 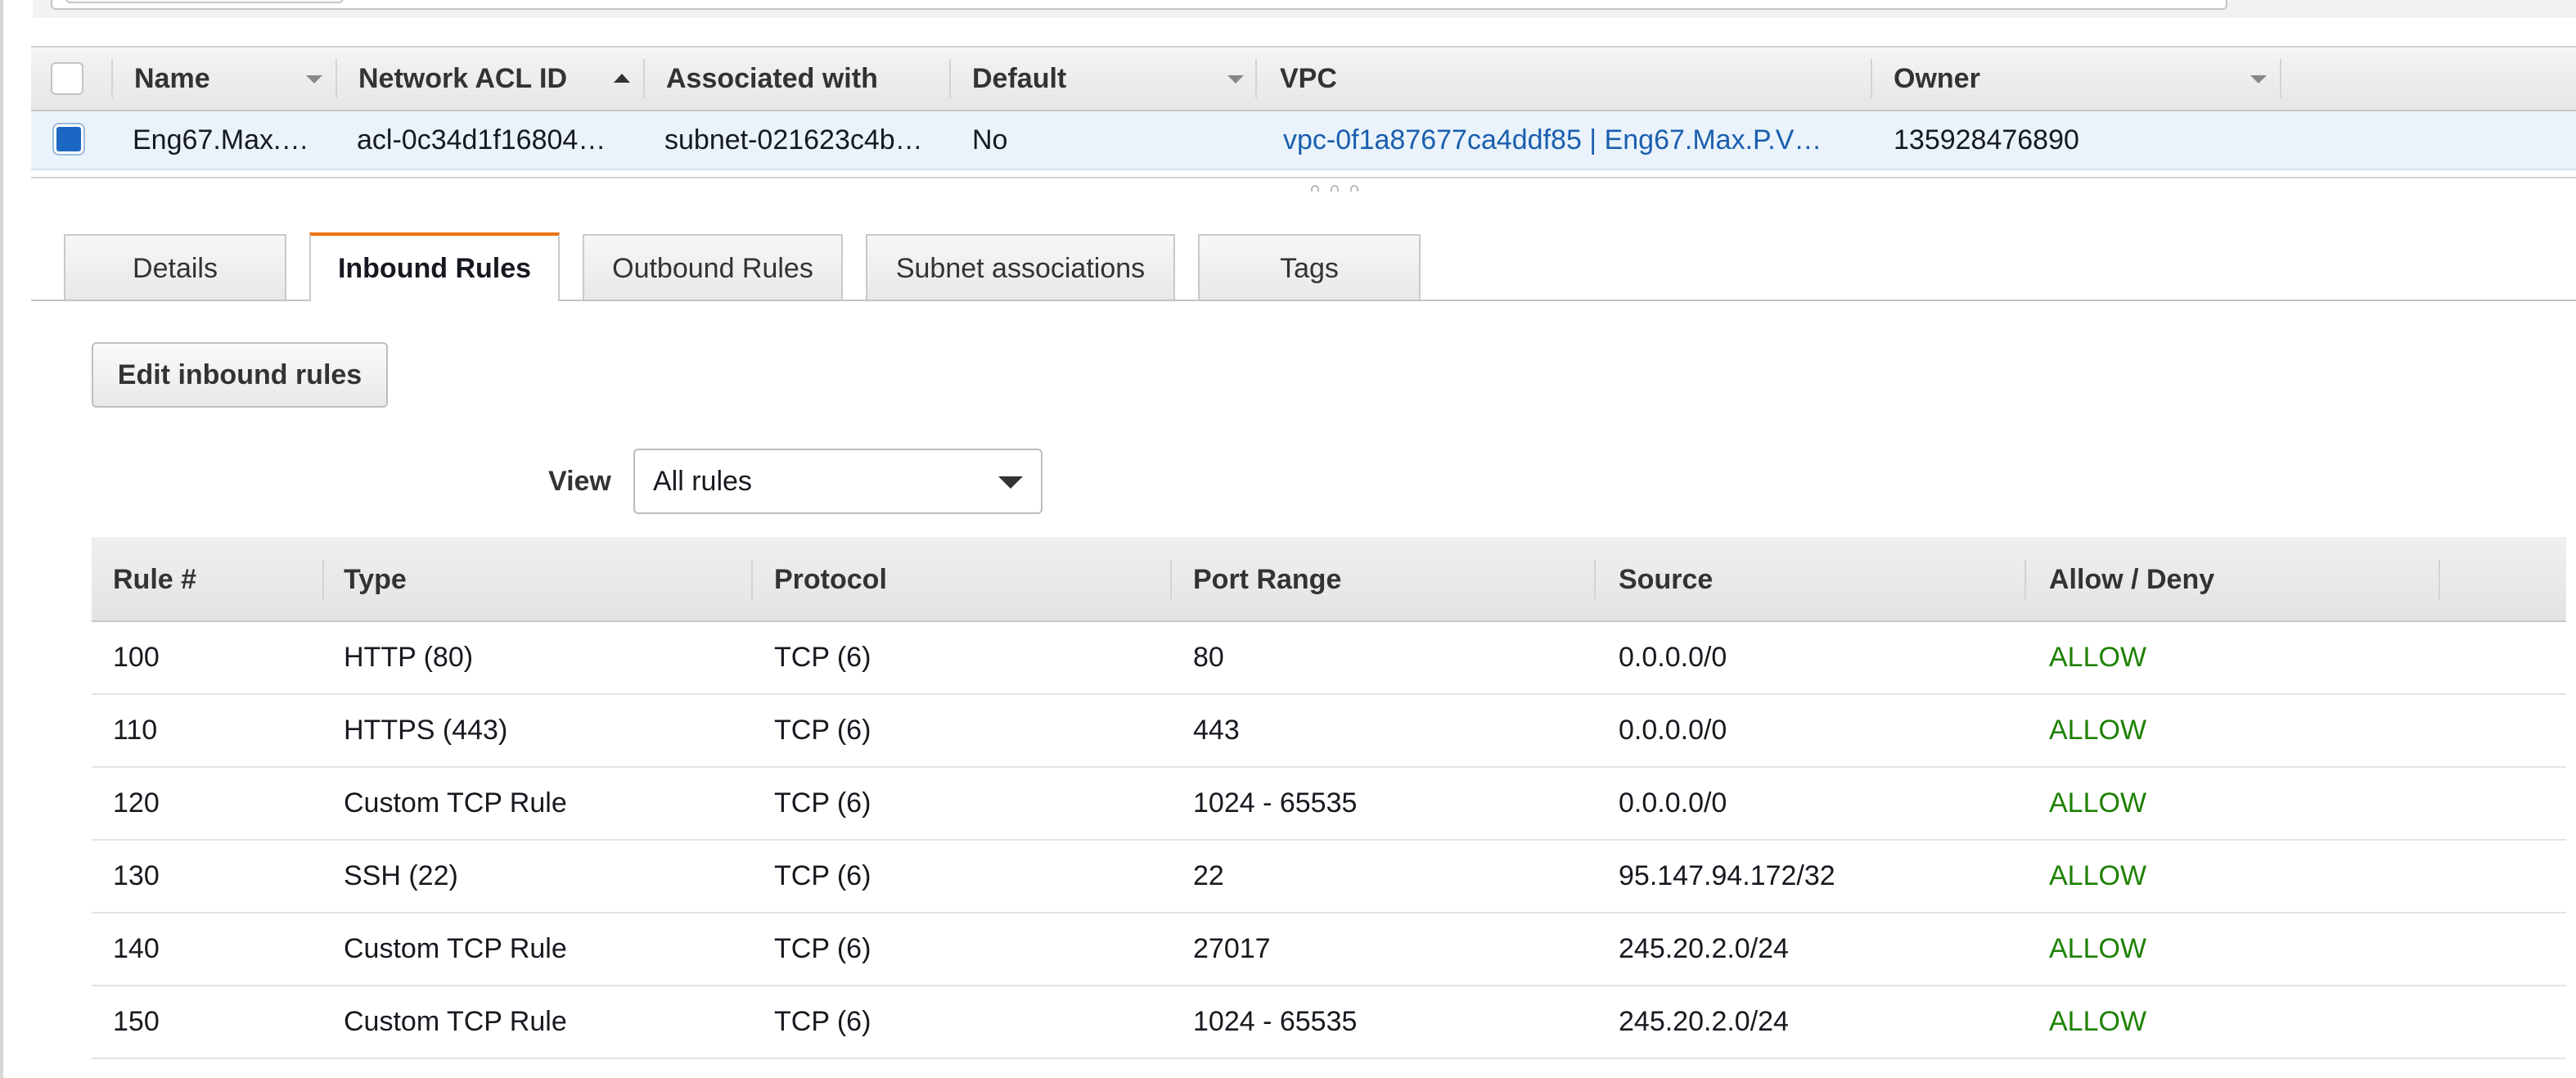 What do you see at coordinates (1020, 267) in the screenshot?
I see `tab-subnet-associations: Subnet associations` at bounding box center [1020, 267].